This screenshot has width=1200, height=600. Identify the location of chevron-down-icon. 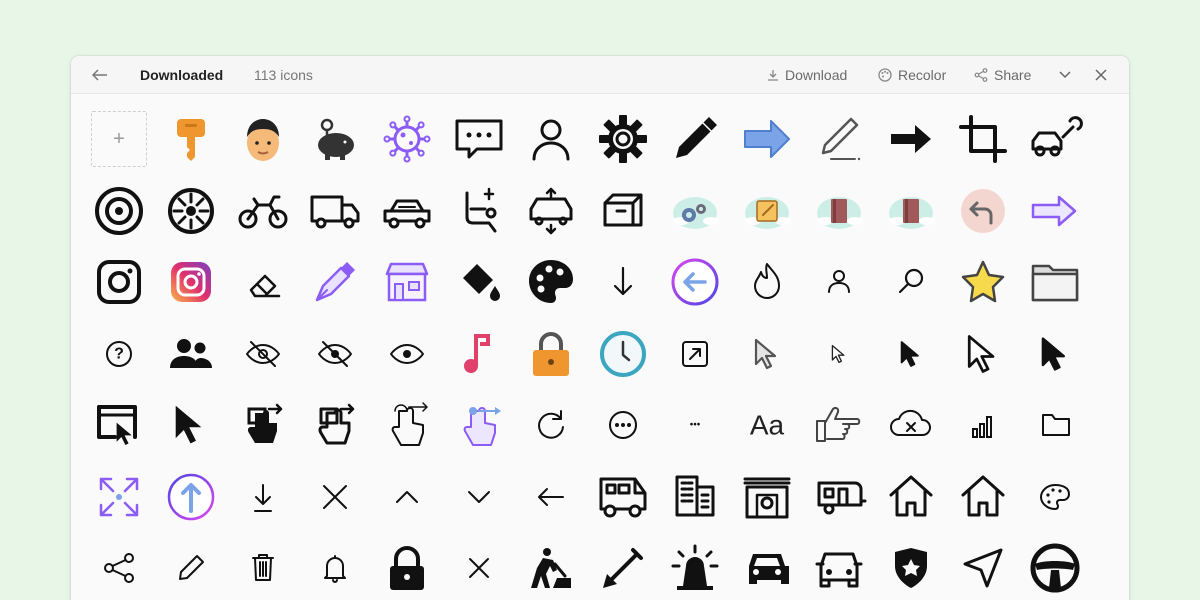
(479, 496).